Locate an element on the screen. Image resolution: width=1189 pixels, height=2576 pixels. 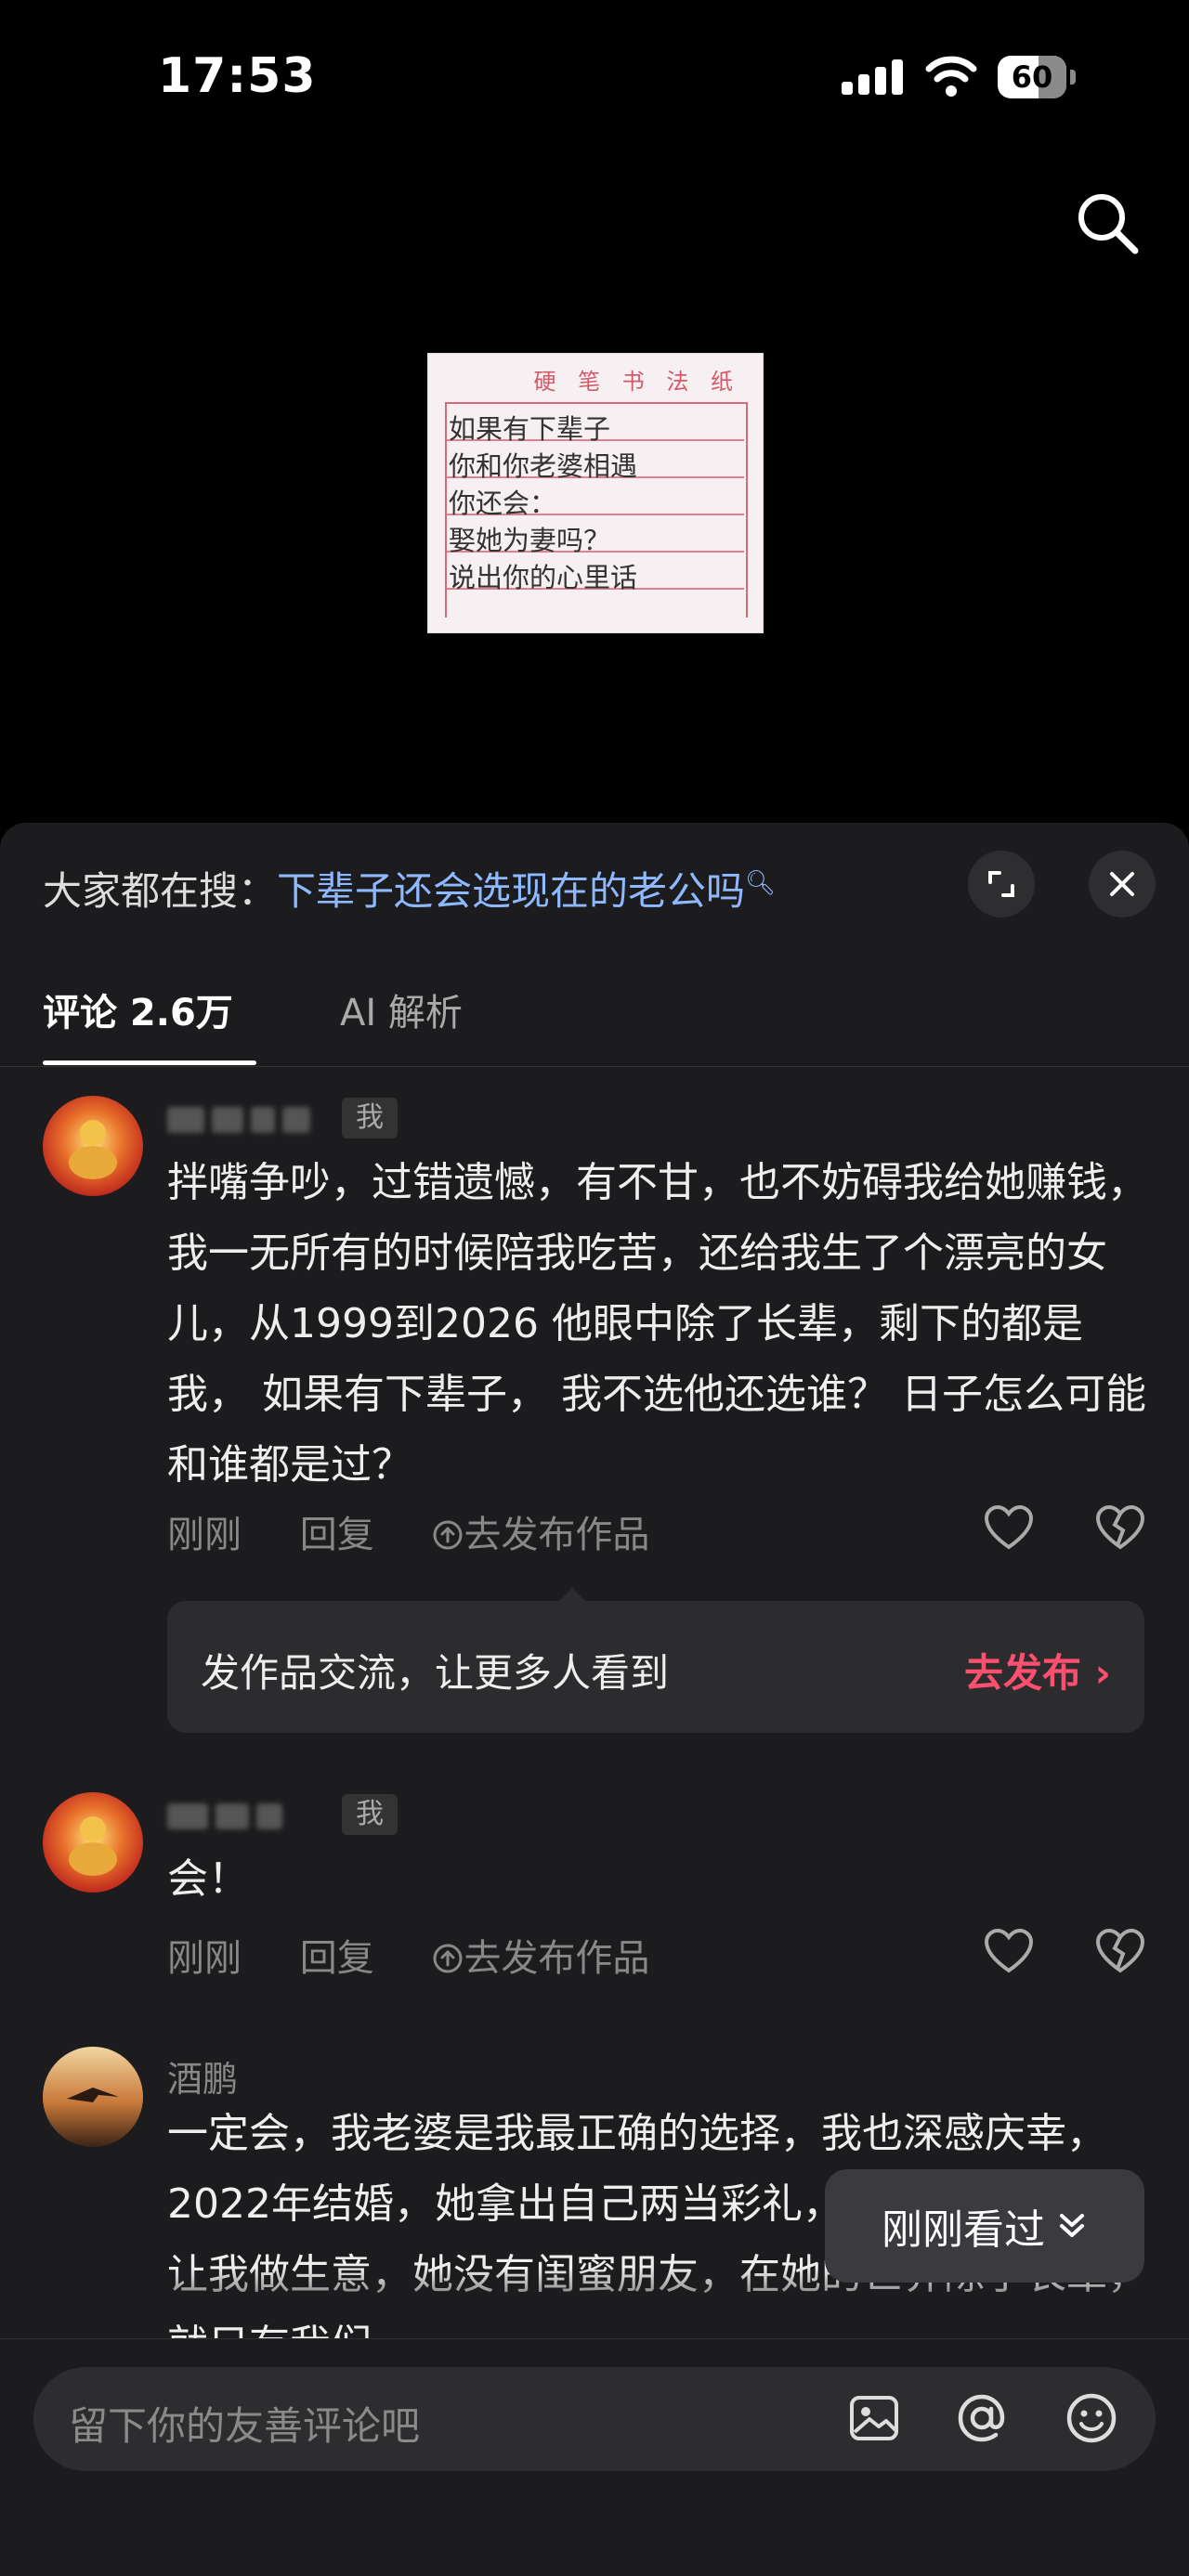
comment-input-placeholder: 留下你的友善评论吧 is located at coordinates (245, 2426).